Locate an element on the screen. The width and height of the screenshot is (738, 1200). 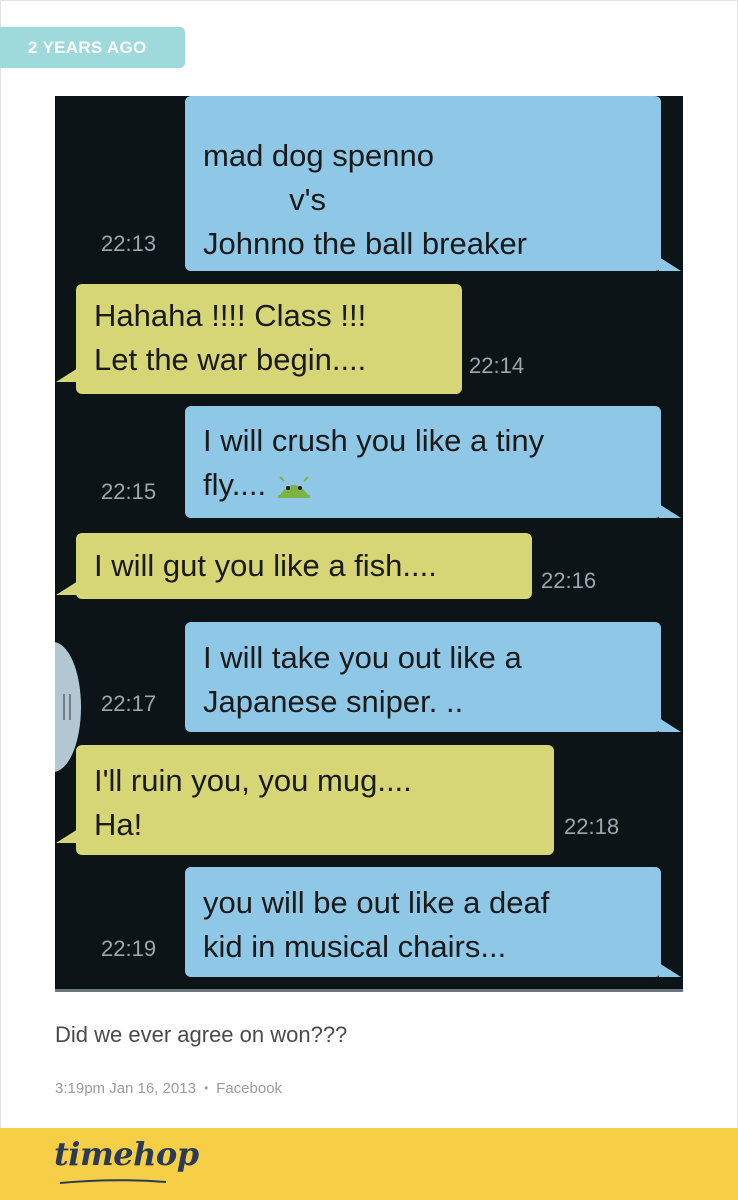
message-time: 22:17 is located at coordinates (129, 703).